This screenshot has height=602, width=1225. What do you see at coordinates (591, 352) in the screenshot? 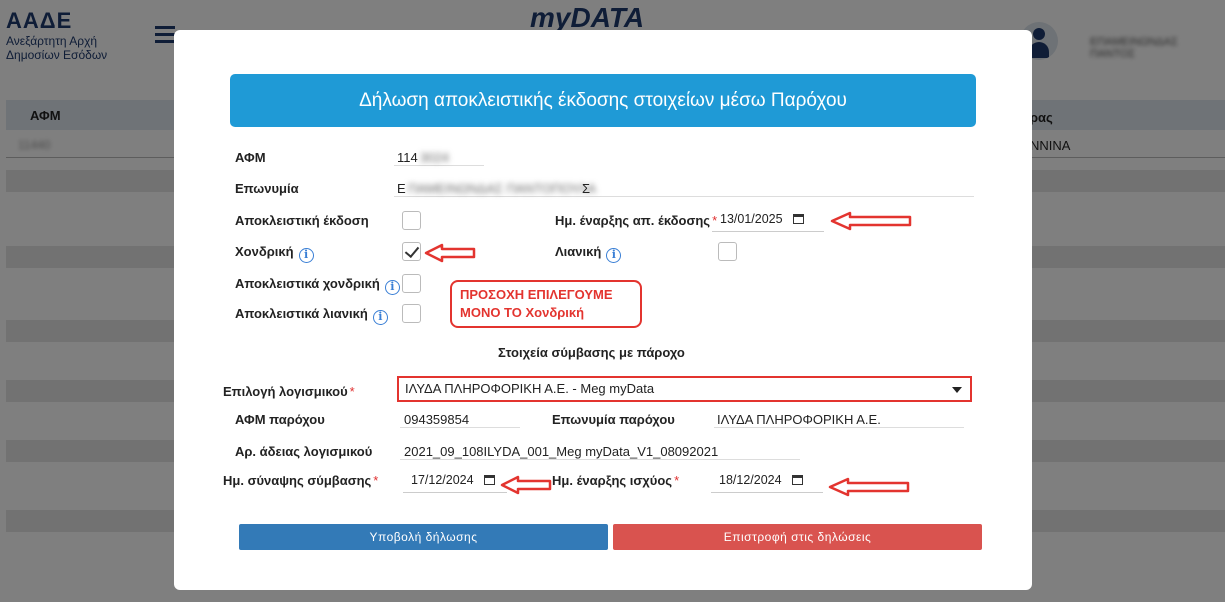
I see `section-title: Στοιχεία σύμβασης με πάροχο` at bounding box center [591, 352].